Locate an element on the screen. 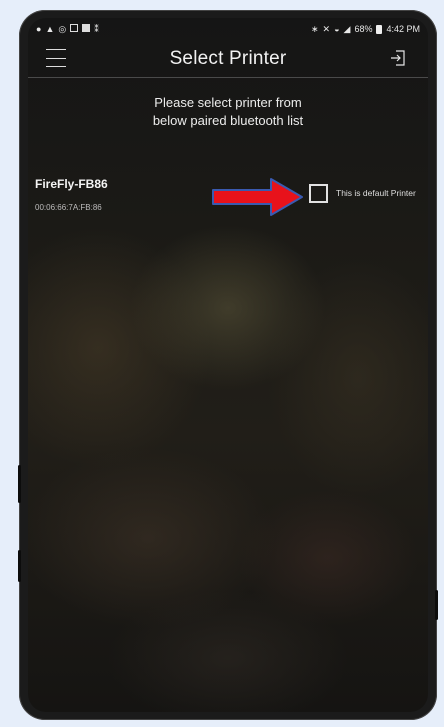 The height and width of the screenshot is (727, 444). page-title: Select Printer is located at coordinates (228, 58).